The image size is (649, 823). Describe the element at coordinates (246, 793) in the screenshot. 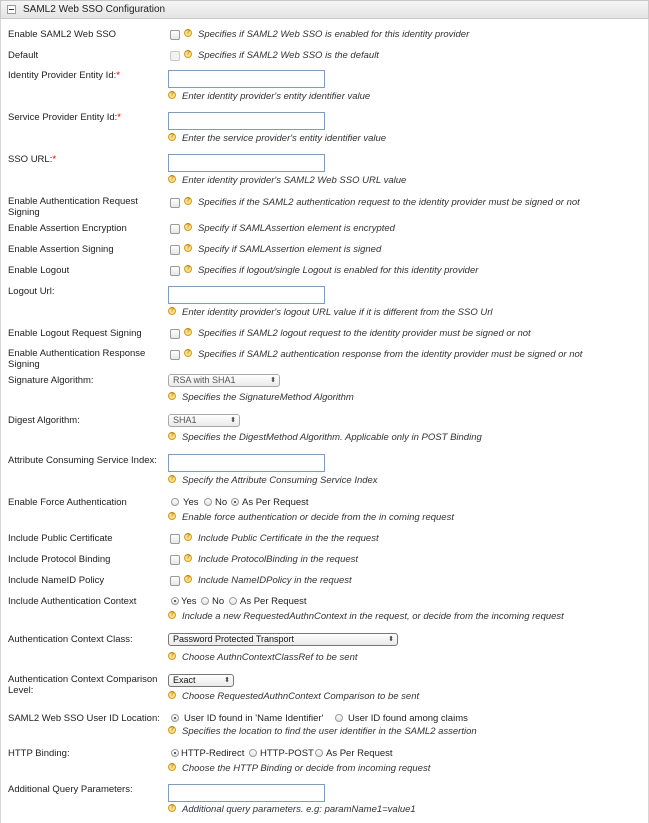

I see `additional-query-params-input` at that location.